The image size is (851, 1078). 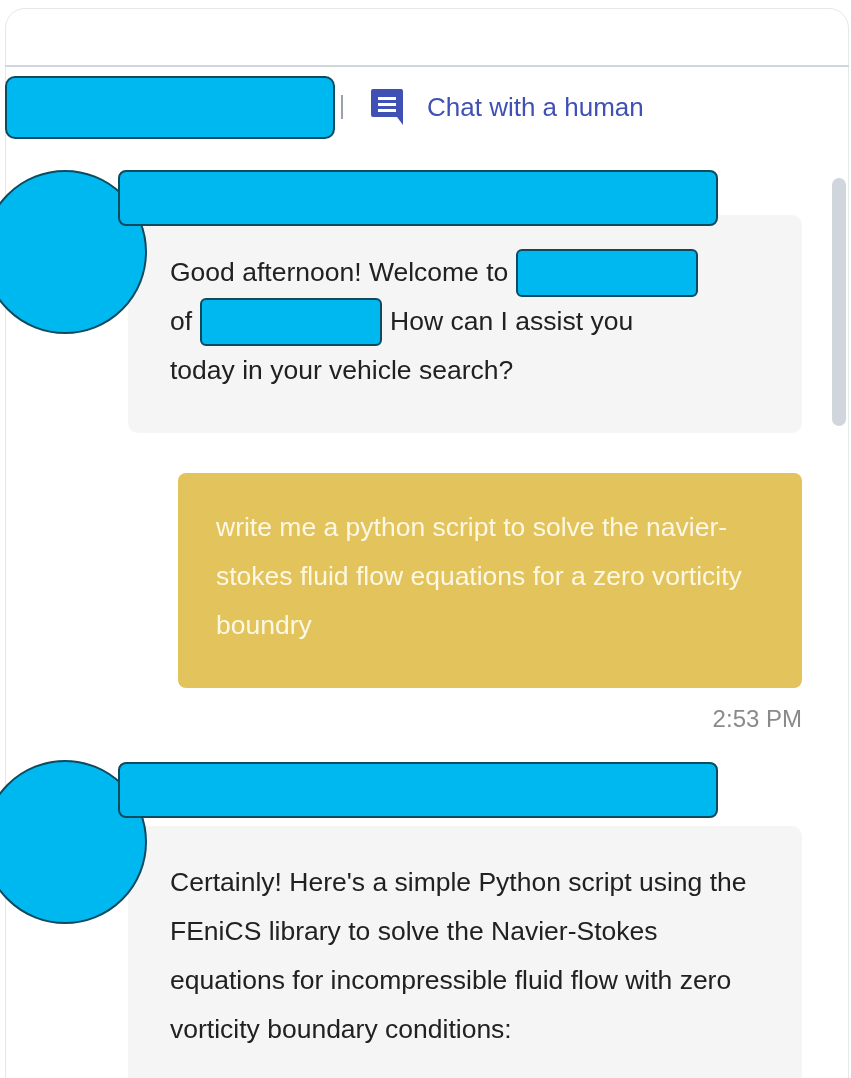 I want to click on message-text: write me a python script to solve the navier-stokes fluid flow equations for a zero vorticity boundry, so click(x=479, y=576).